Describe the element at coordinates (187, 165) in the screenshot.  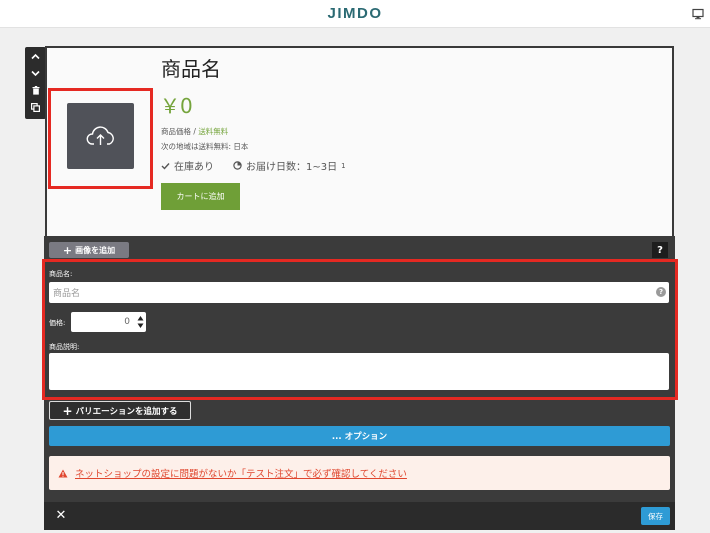
I see `stock-status: 在庫あり` at that location.